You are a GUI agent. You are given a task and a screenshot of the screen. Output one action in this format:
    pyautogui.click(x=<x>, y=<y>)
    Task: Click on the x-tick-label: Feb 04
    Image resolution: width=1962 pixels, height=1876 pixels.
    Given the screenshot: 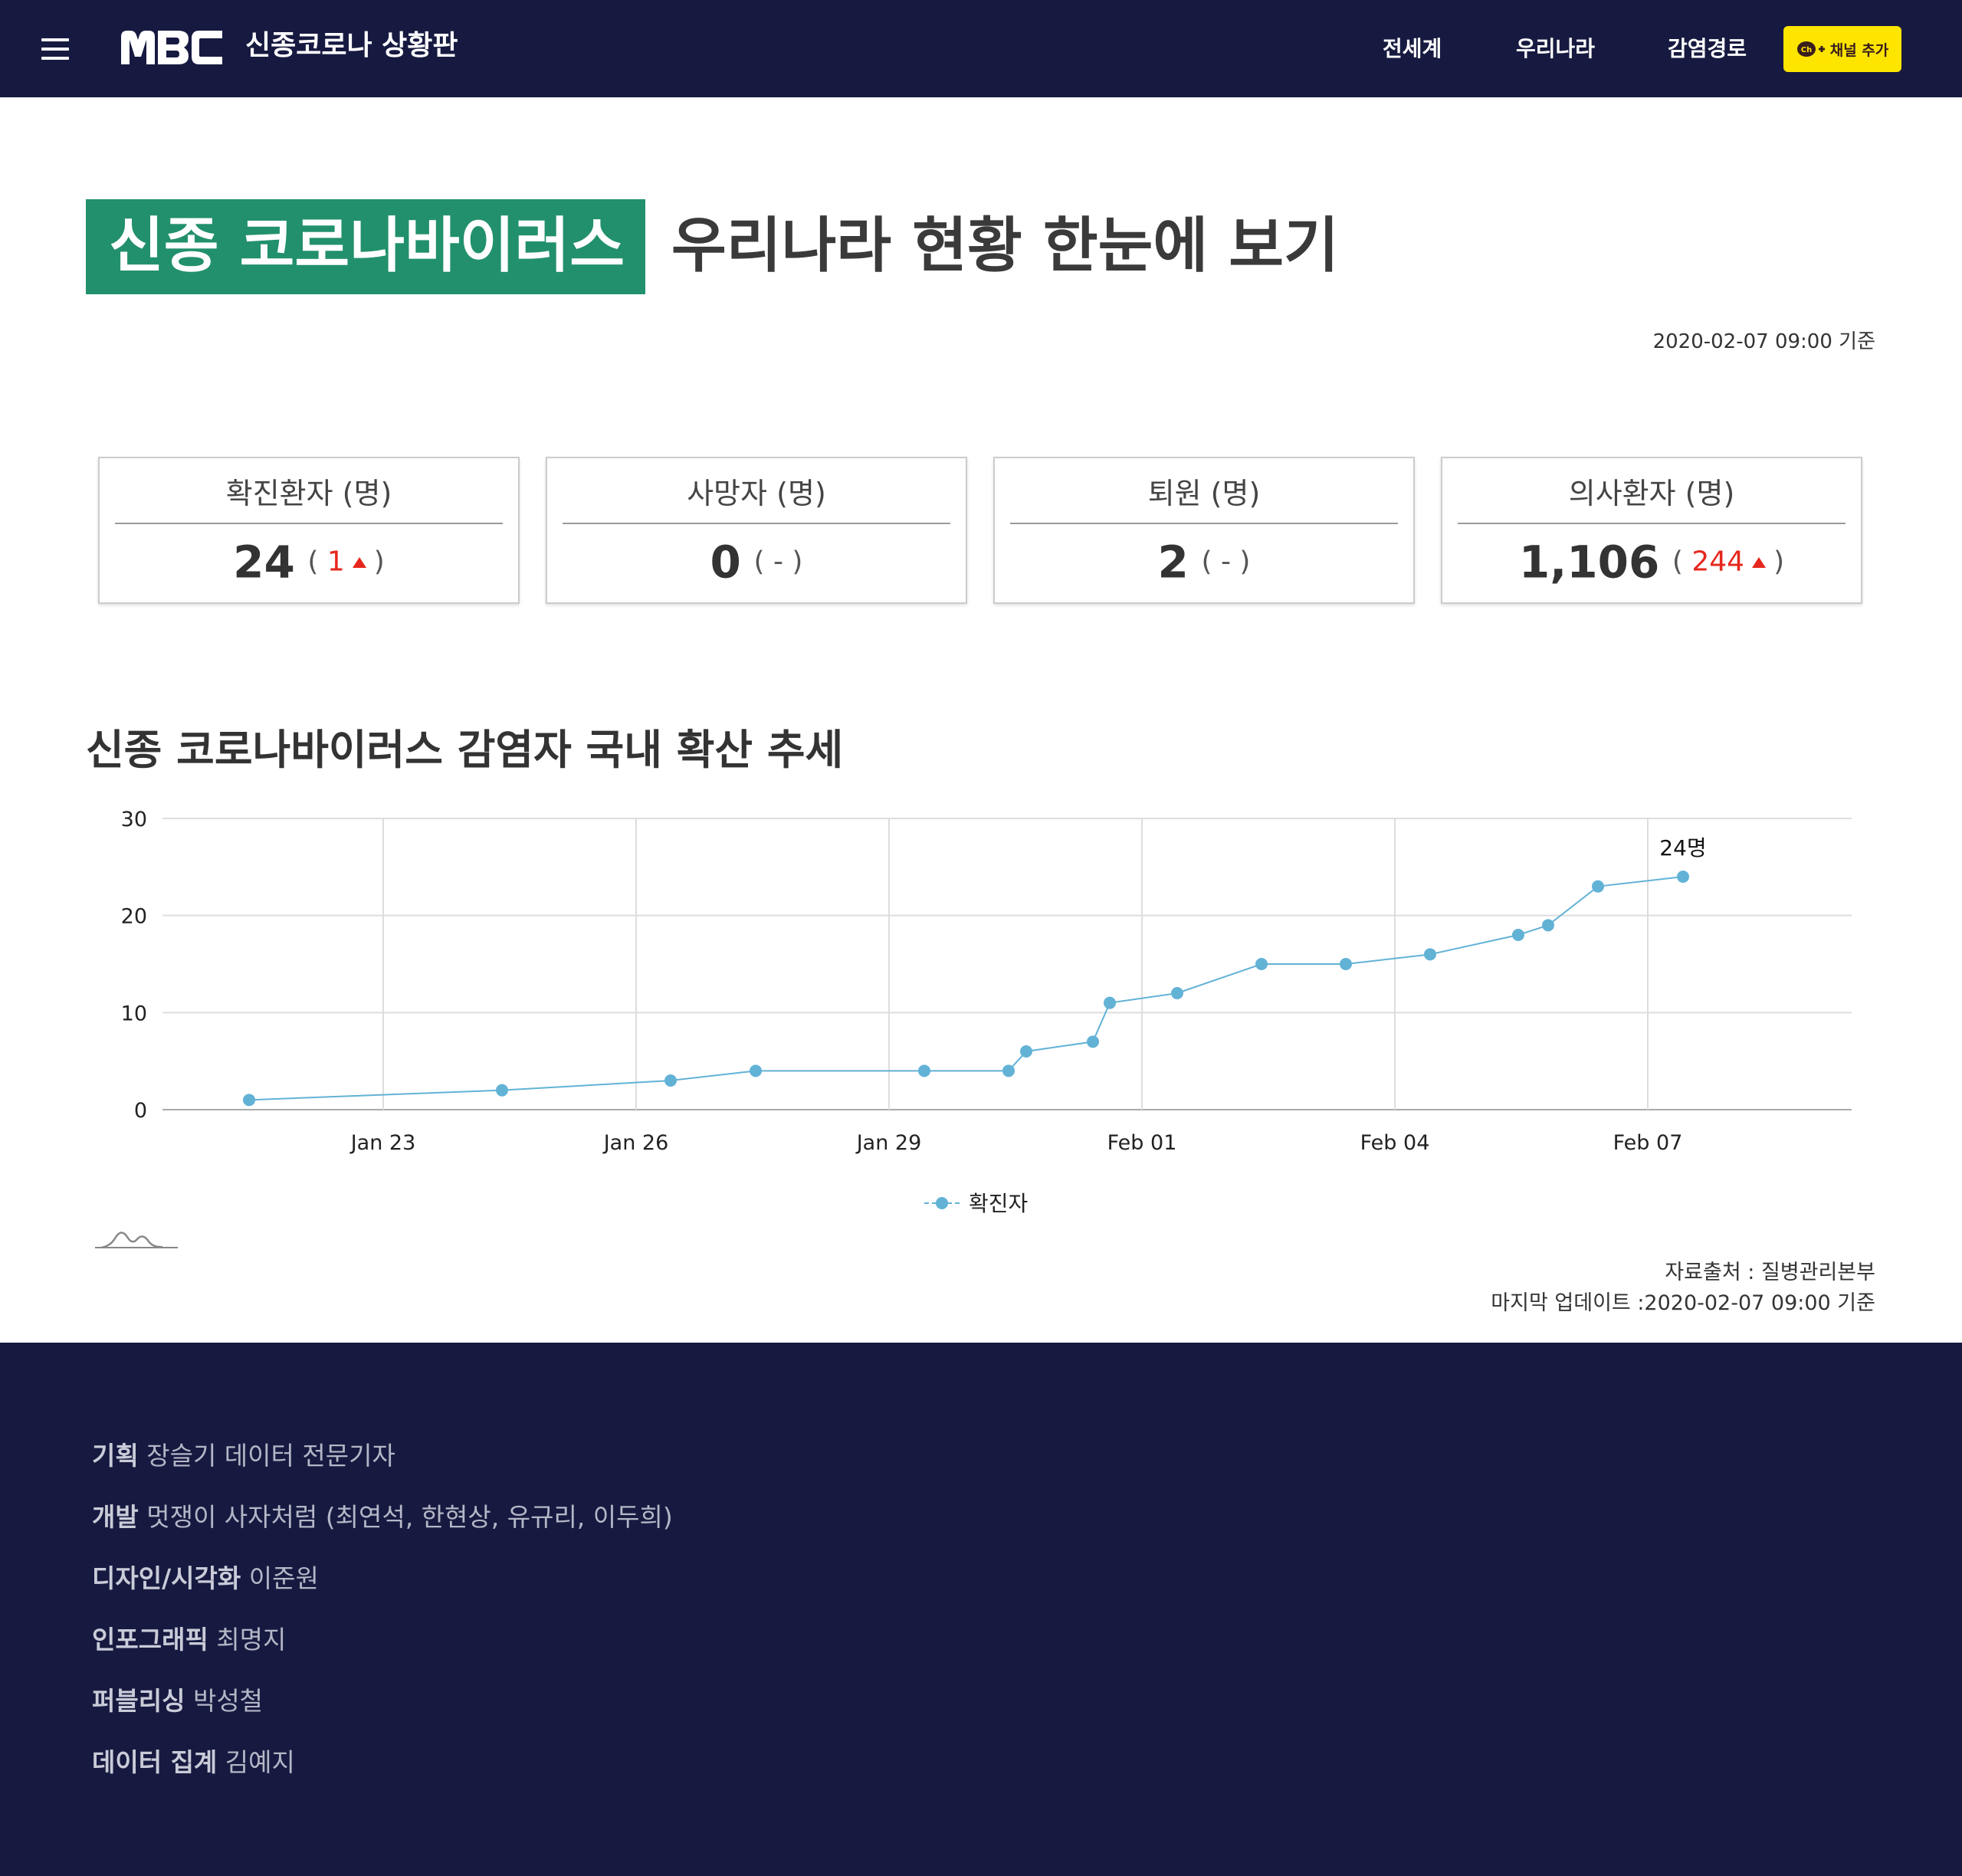 What is the action you would take?
    pyautogui.click(x=1395, y=1143)
    